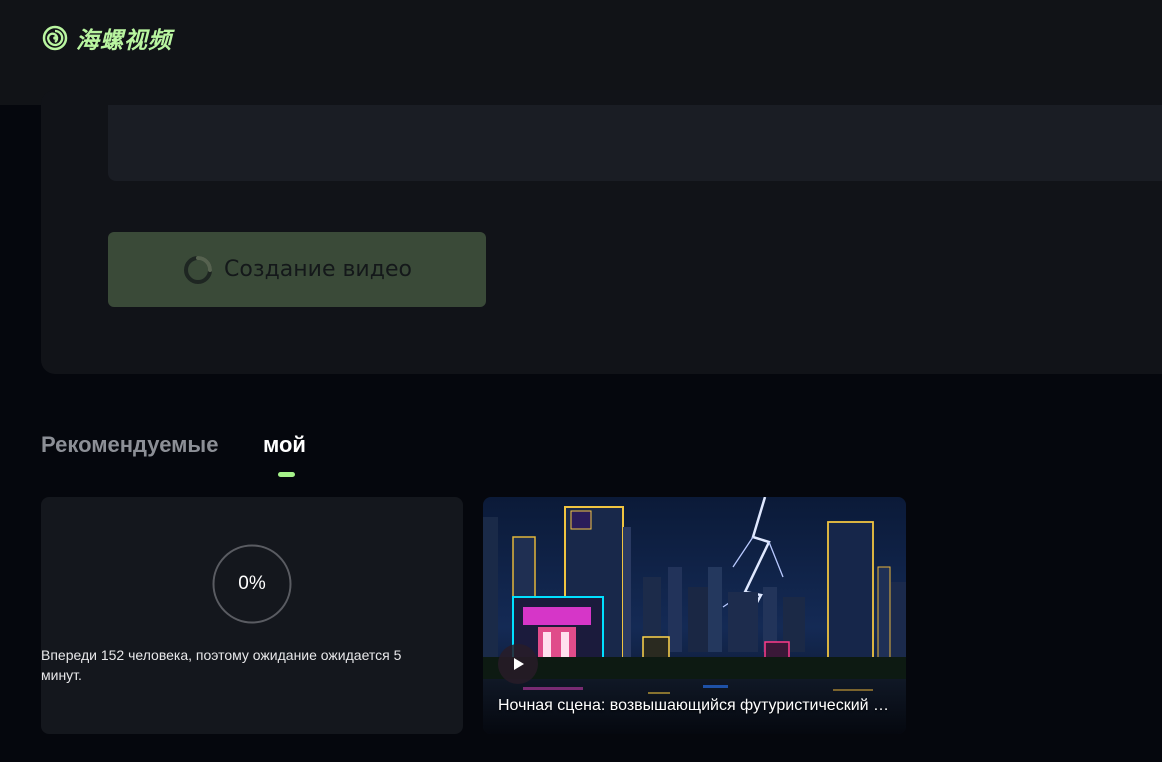  I want to click on logo: 海螺视频, so click(107, 39).